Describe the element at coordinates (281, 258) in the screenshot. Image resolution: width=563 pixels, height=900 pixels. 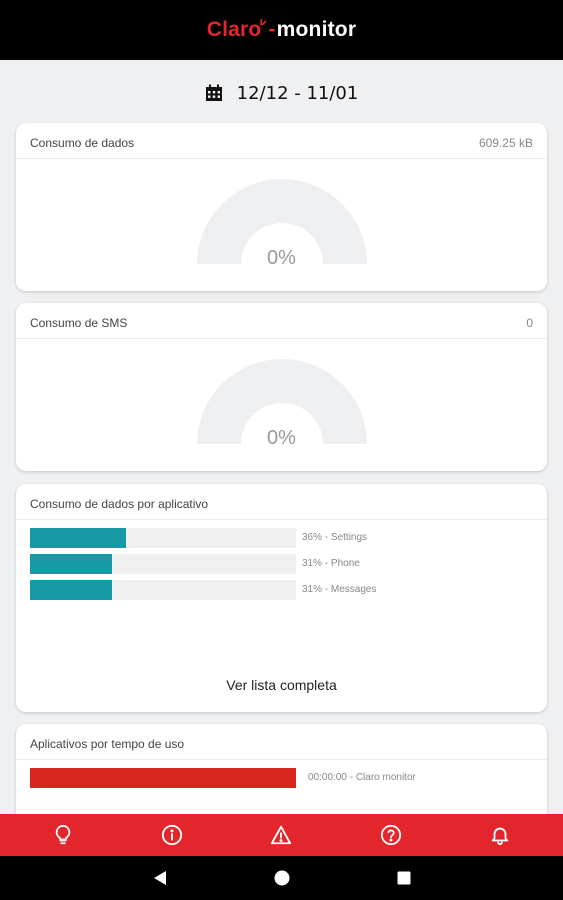
I see `data-usage-percent: 0%` at that location.